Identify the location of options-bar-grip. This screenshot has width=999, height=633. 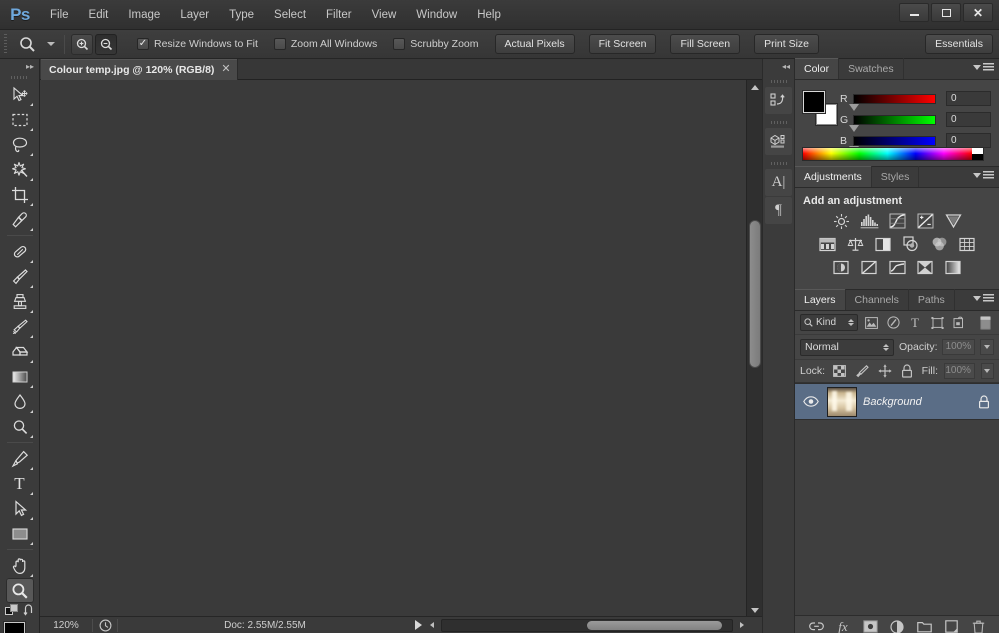
(5, 44).